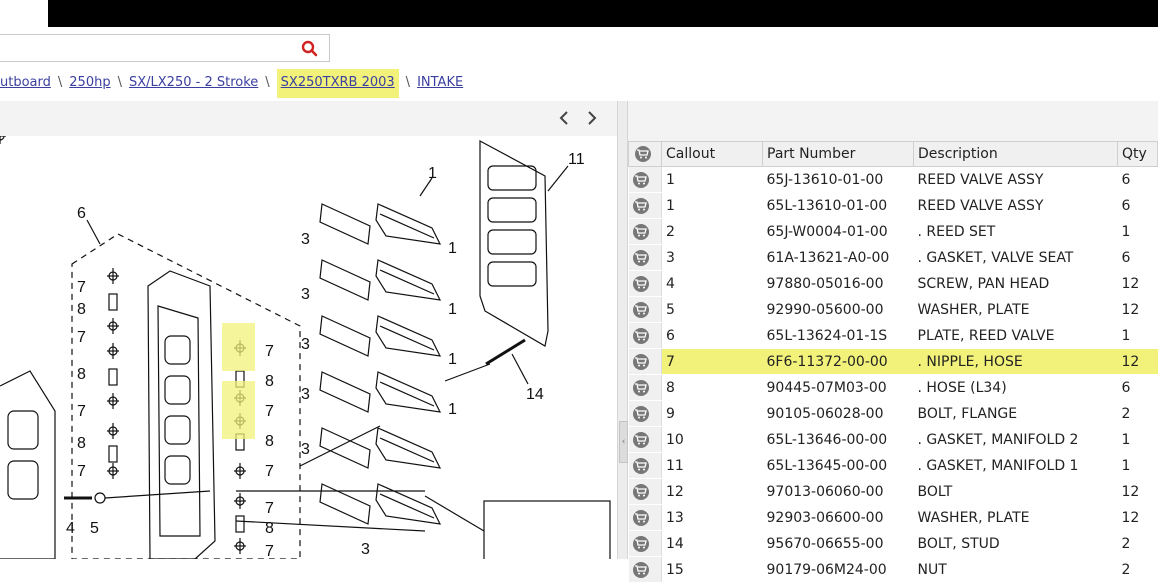 The image size is (1158, 583). I want to click on column-header-qty: Qty, so click(1137, 154).